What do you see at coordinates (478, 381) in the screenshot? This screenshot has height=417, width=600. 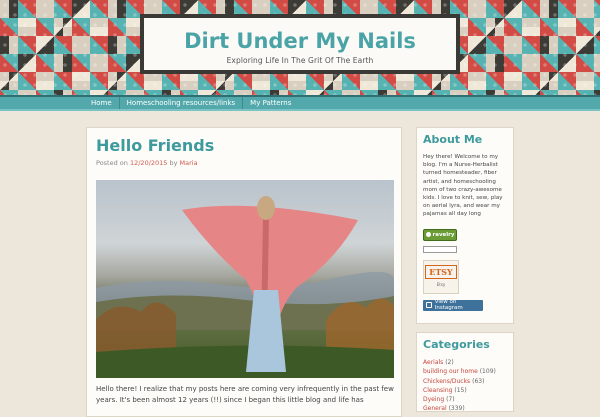 I see `category-count: (63)` at bounding box center [478, 381].